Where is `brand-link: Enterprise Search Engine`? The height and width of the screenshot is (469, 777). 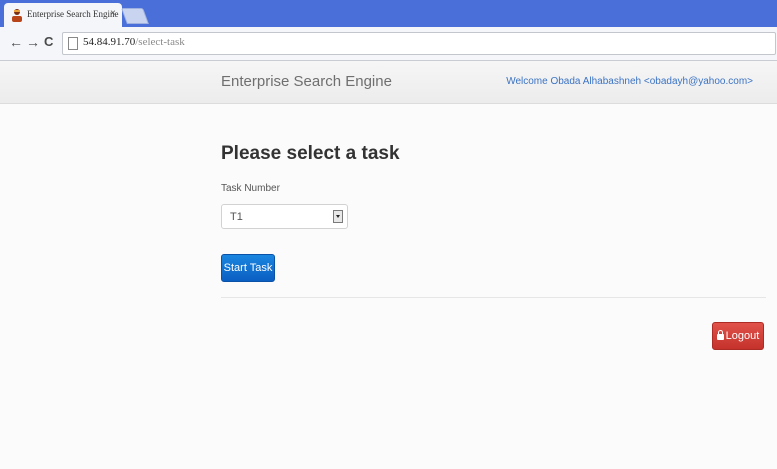 brand-link: Enterprise Search Engine is located at coordinates (306, 81).